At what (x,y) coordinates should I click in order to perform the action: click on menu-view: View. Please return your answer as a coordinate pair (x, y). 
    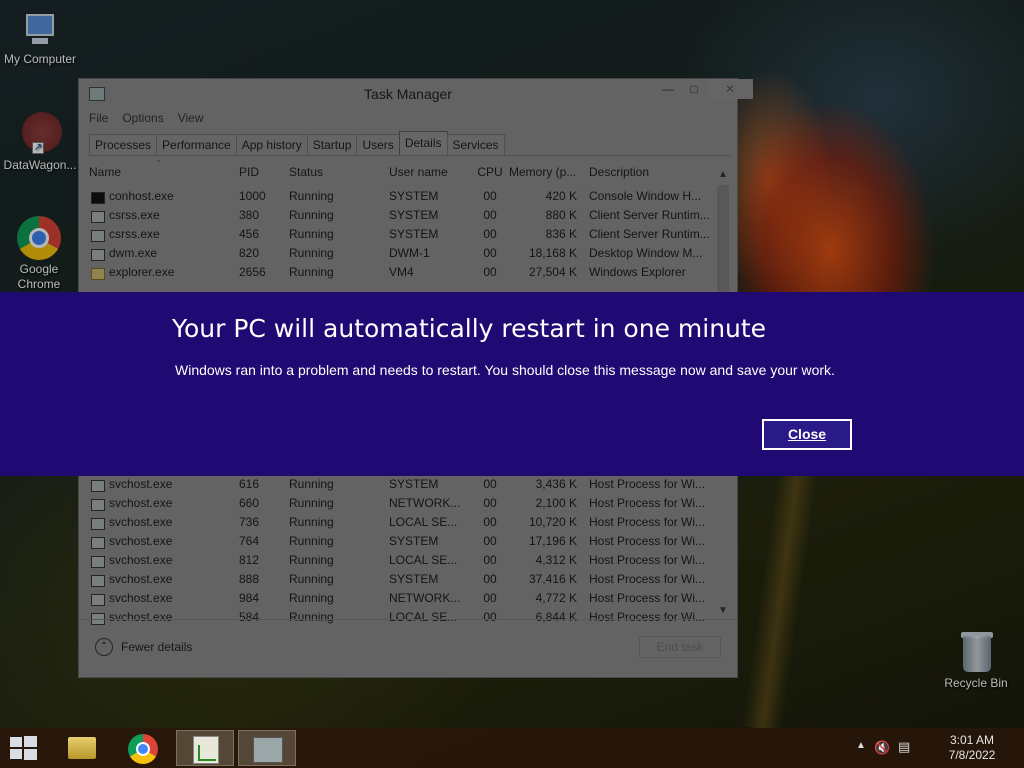
    Looking at the image, I should click on (191, 120).